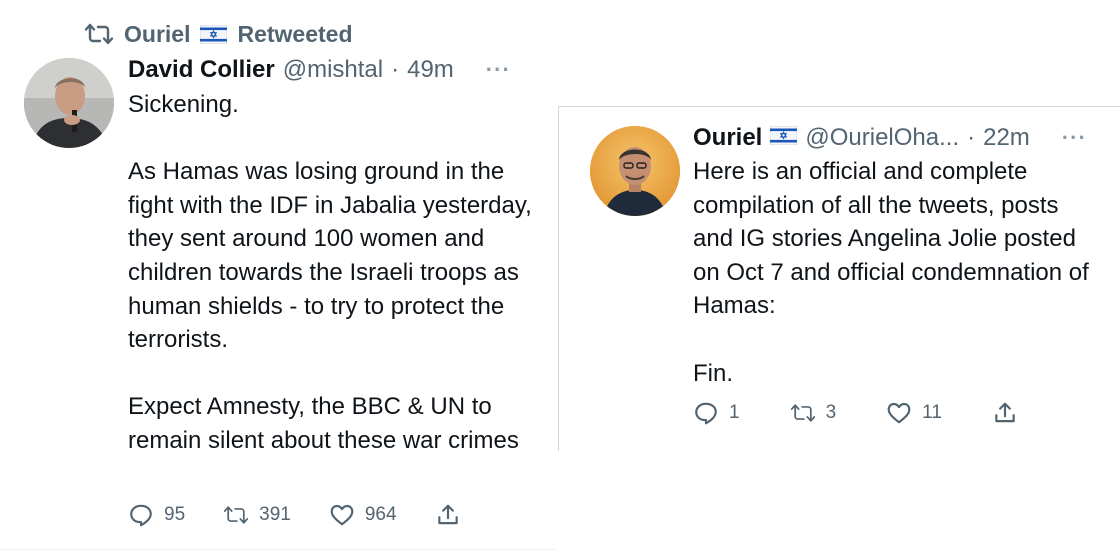 The image size is (1120, 554). What do you see at coordinates (333, 70) in the screenshot?
I see `author-handle: @mishtal` at bounding box center [333, 70].